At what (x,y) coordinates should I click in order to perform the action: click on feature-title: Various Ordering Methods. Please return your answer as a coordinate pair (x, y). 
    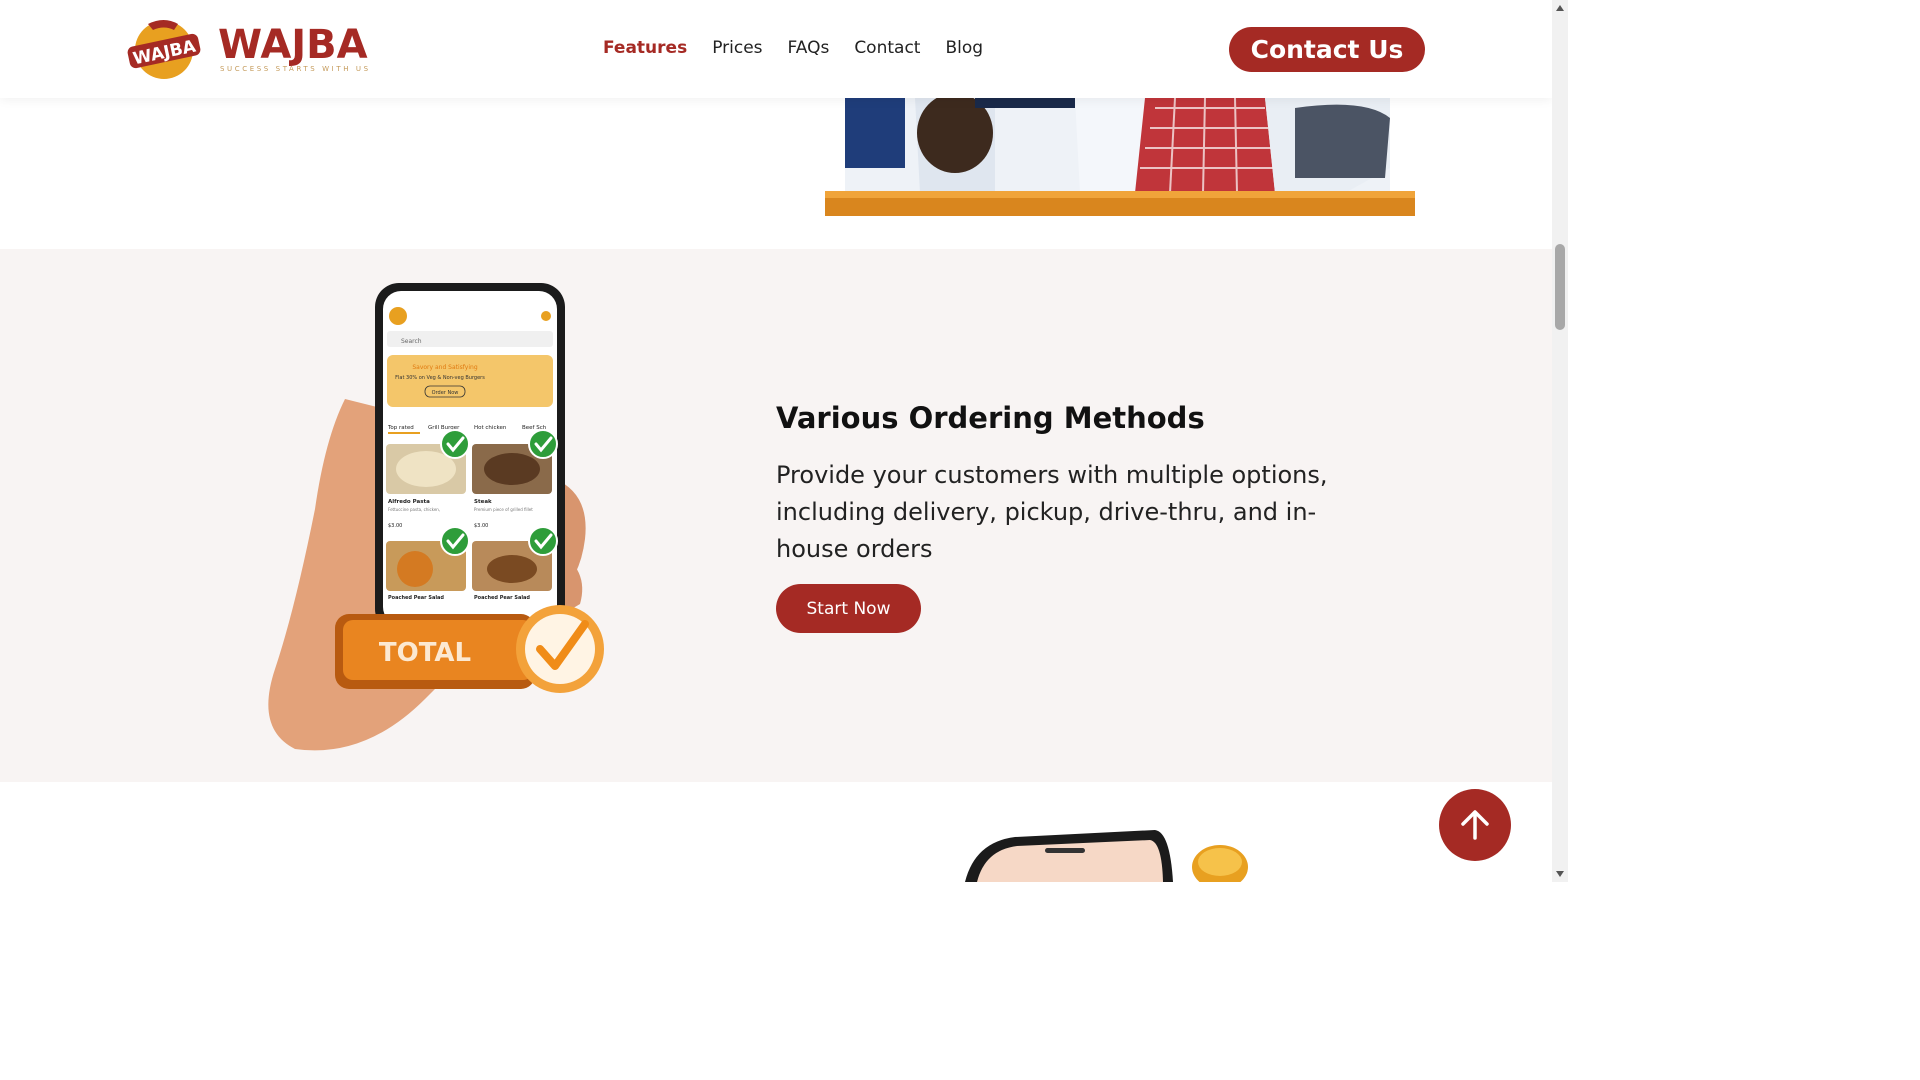
    Looking at the image, I should click on (990, 418).